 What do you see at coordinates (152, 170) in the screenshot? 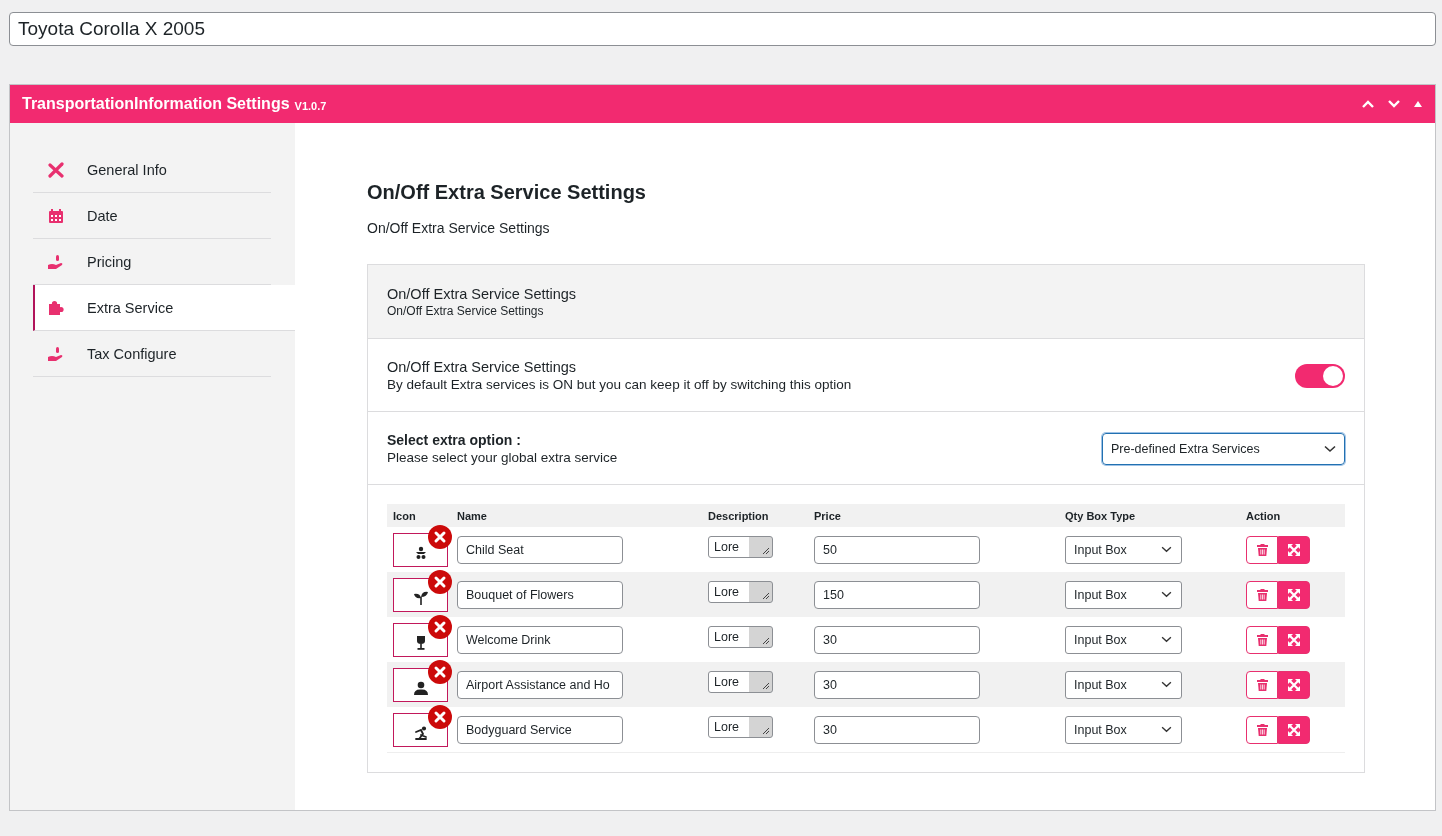
I see `sidebar-item: General Info` at bounding box center [152, 170].